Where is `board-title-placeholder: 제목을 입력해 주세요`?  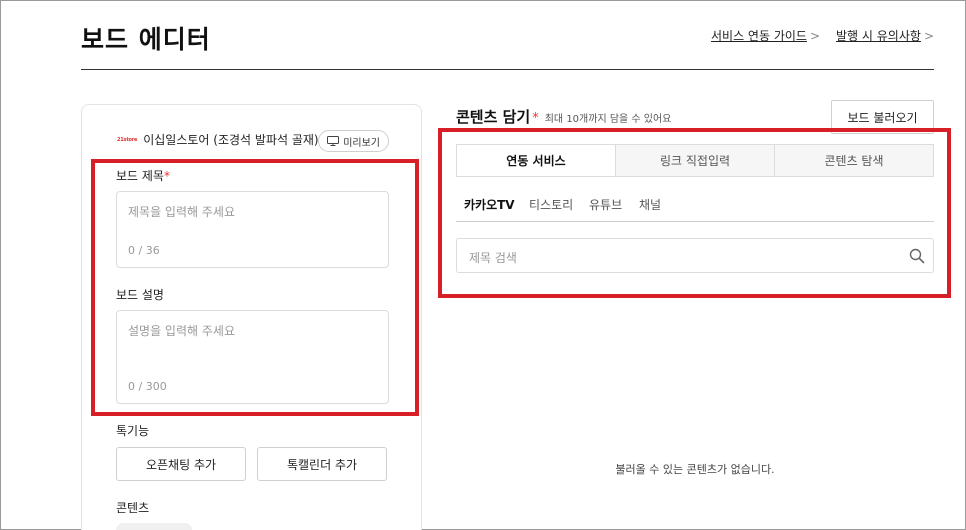
board-title-placeholder: 제목을 입력해 주세요 is located at coordinates (181, 212).